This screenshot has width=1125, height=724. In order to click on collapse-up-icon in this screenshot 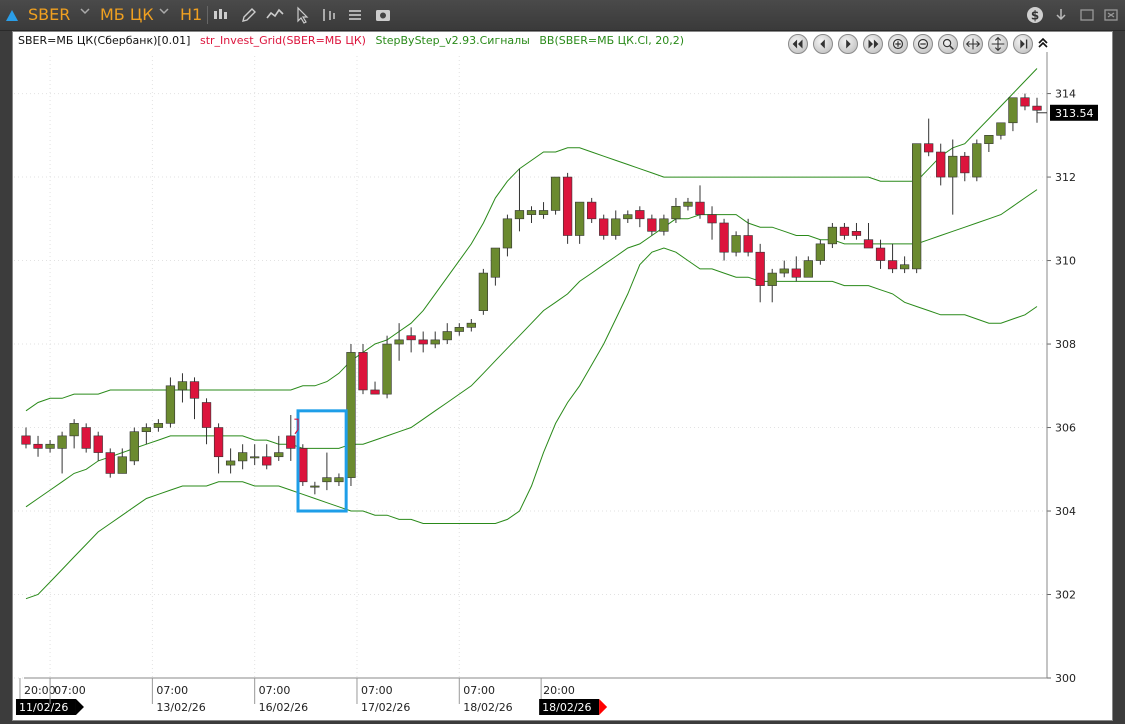, I will do `click(1043, 43)`.